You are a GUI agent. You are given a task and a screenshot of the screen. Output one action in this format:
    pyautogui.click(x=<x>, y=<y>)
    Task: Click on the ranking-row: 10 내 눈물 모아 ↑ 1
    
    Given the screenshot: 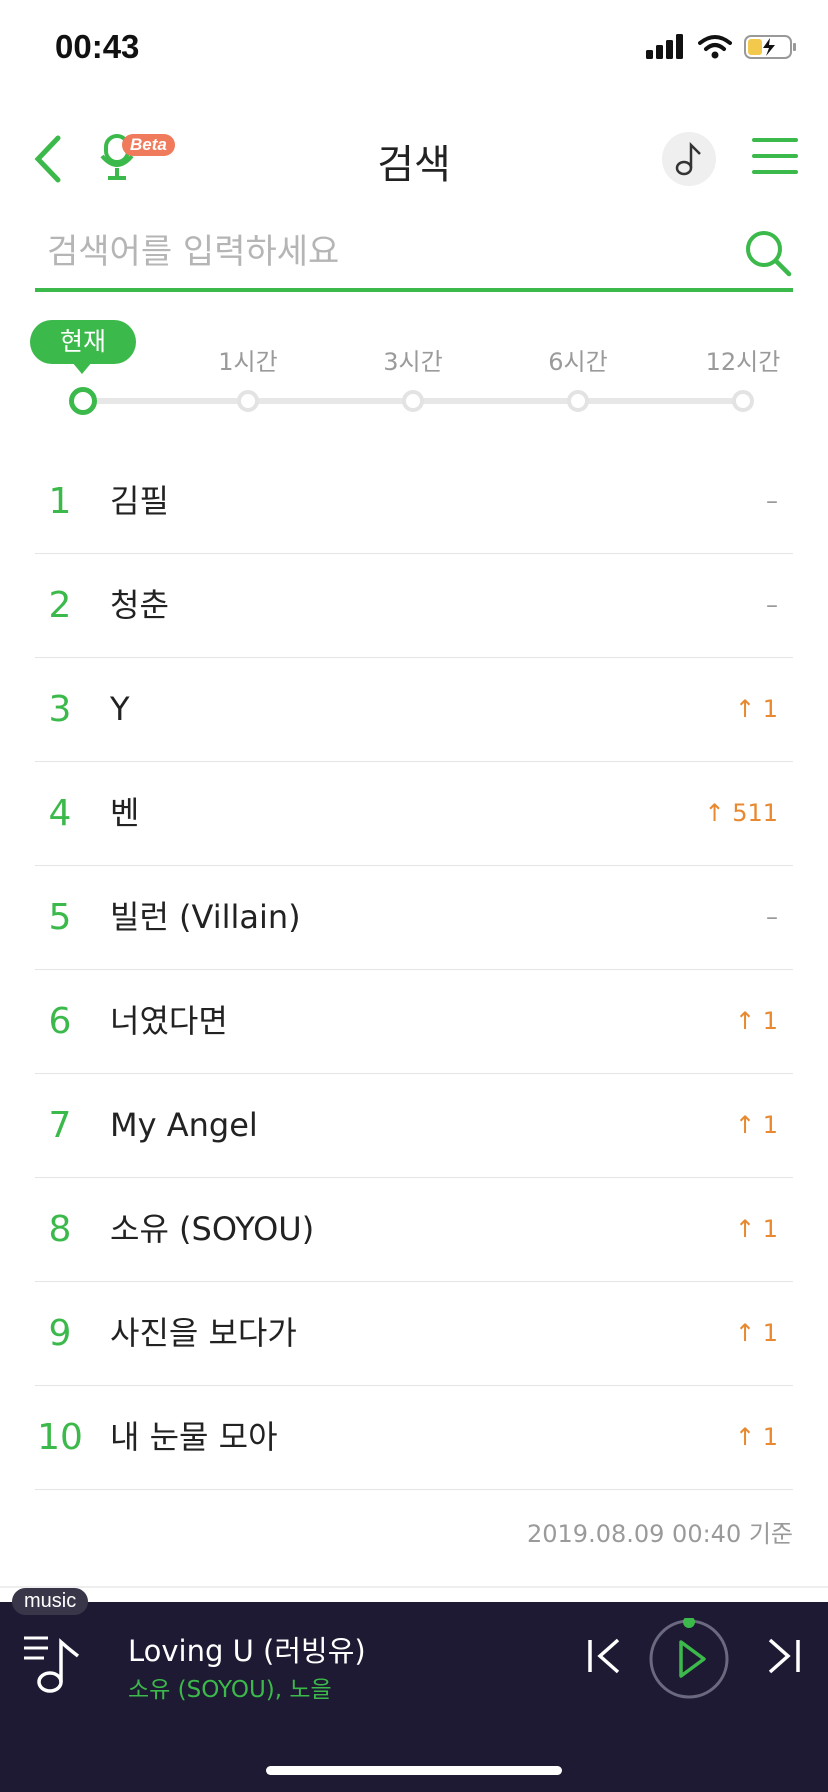 What is the action you would take?
    pyautogui.click(x=414, y=1438)
    